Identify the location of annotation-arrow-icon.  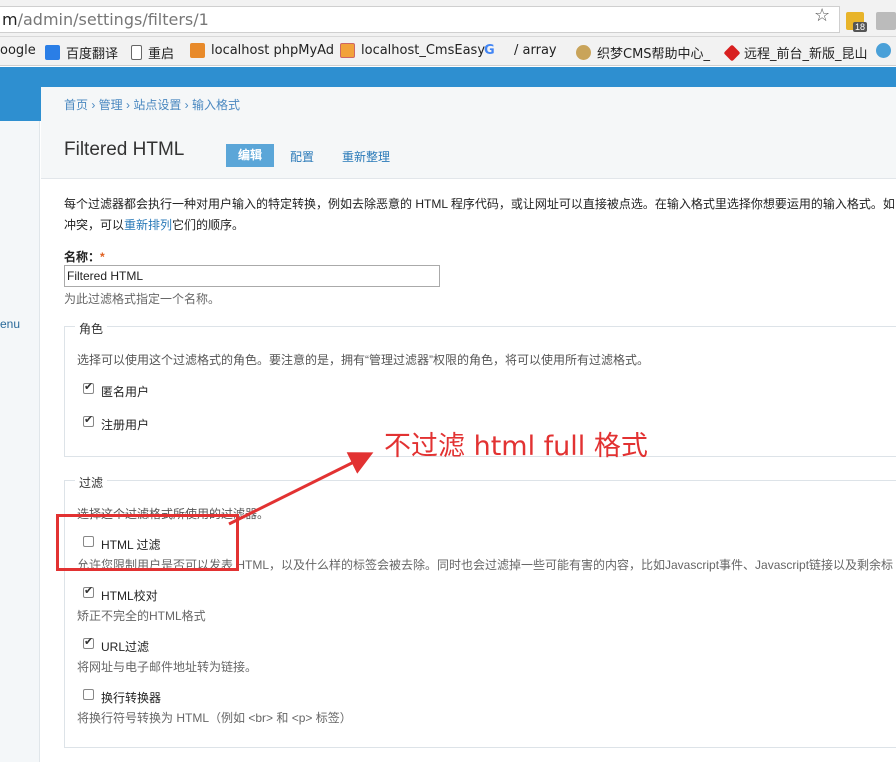
(301, 489).